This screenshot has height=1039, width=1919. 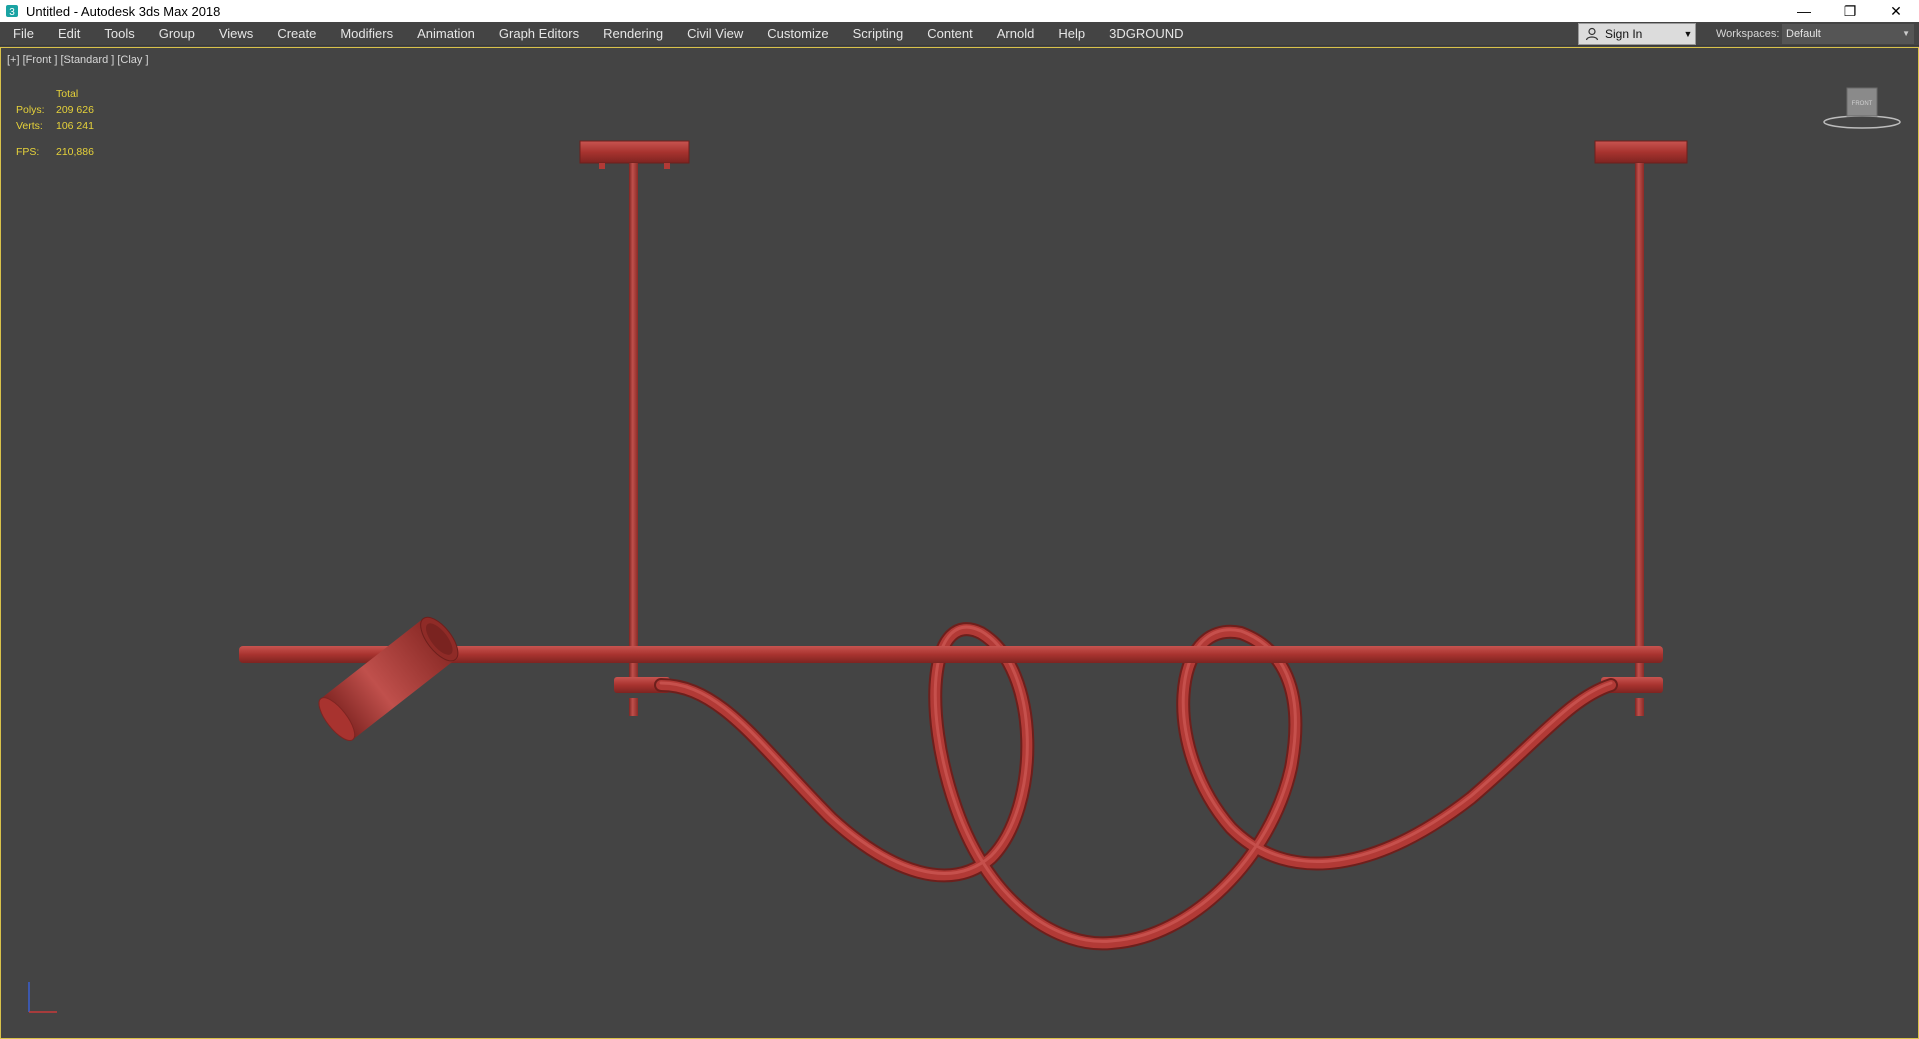 What do you see at coordinates (950, 34) in the screenshot?
I see `menu-item-content: Content` at bounding box center [950, 34].